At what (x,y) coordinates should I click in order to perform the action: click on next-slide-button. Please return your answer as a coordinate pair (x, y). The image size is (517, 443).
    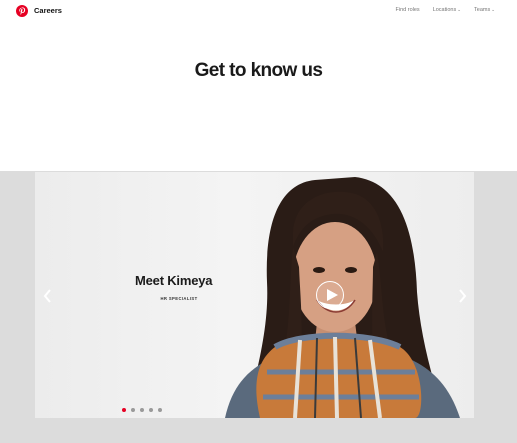
    Looking at the image, I should click on (462, 296).